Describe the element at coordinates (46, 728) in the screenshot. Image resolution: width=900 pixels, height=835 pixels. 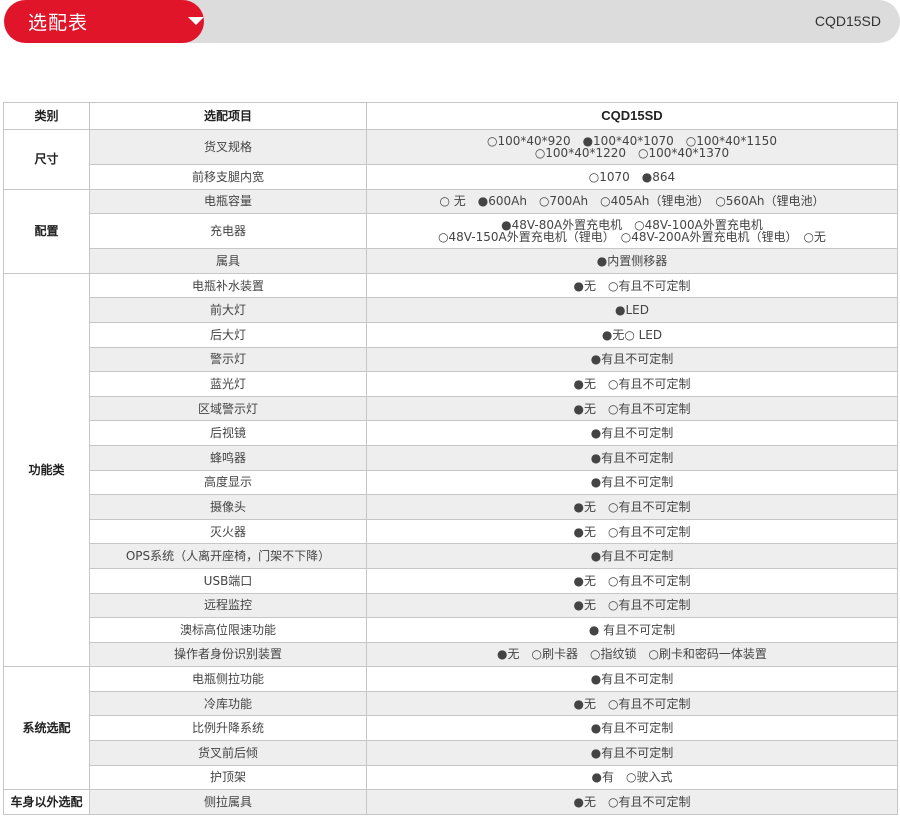
I see `category-cell: 系统选配` at that location.